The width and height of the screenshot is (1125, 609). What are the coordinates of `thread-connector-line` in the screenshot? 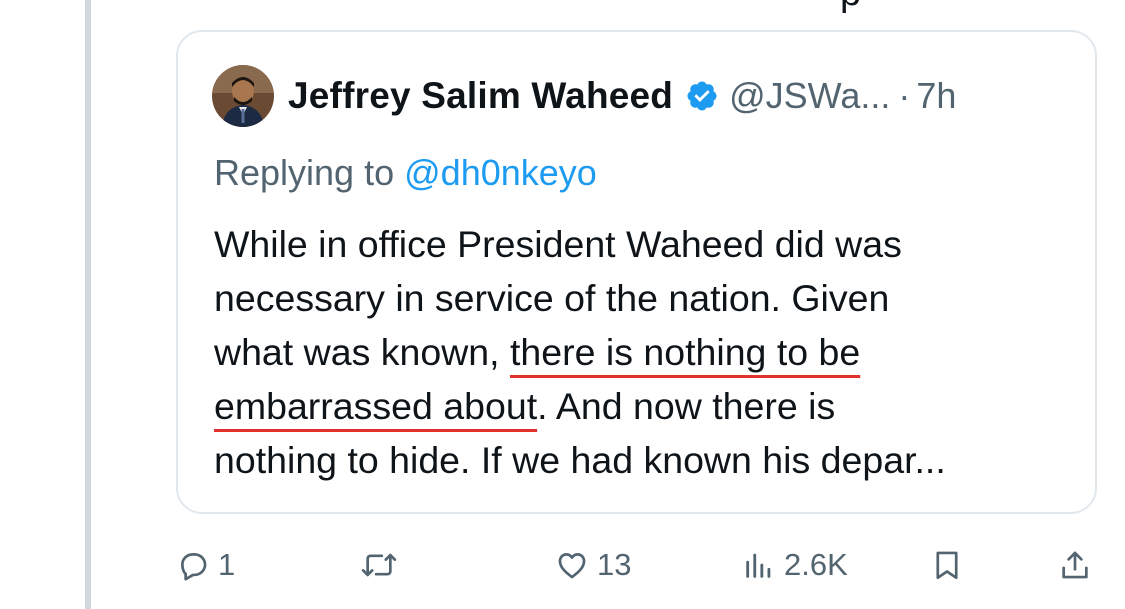 It's located at (88, 304).